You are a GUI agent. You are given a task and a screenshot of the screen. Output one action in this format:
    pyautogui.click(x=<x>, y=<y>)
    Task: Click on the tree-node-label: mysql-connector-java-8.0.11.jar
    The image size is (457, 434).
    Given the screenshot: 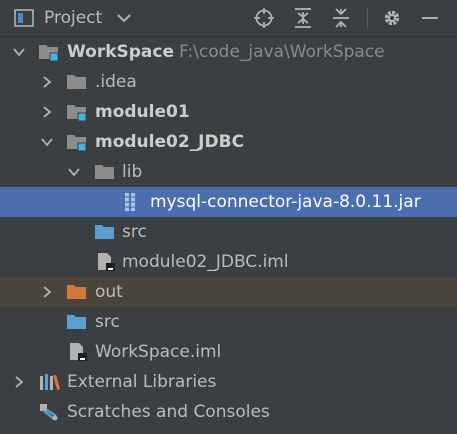 What is the action you would take?
    pyautogui.click(x=285, y=202)
    